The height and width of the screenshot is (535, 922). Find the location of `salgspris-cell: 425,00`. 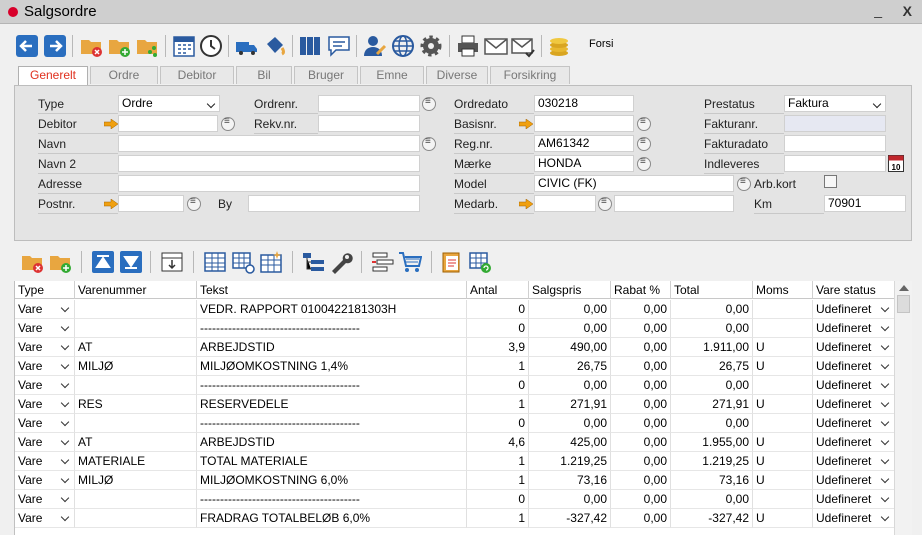

salgspris-cell: 425,00 is located at coordinates (570, 442).